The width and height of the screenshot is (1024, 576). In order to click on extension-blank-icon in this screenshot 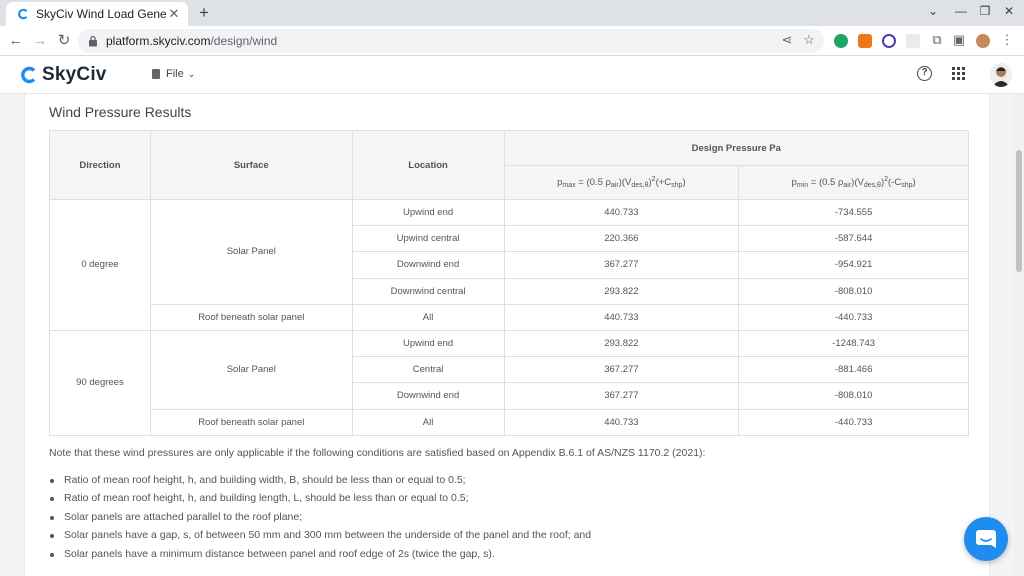, I will do `click(913, 41)`.